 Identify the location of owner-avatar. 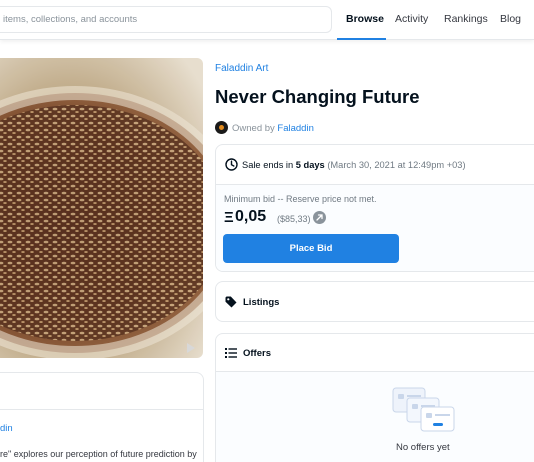
(221, 127).